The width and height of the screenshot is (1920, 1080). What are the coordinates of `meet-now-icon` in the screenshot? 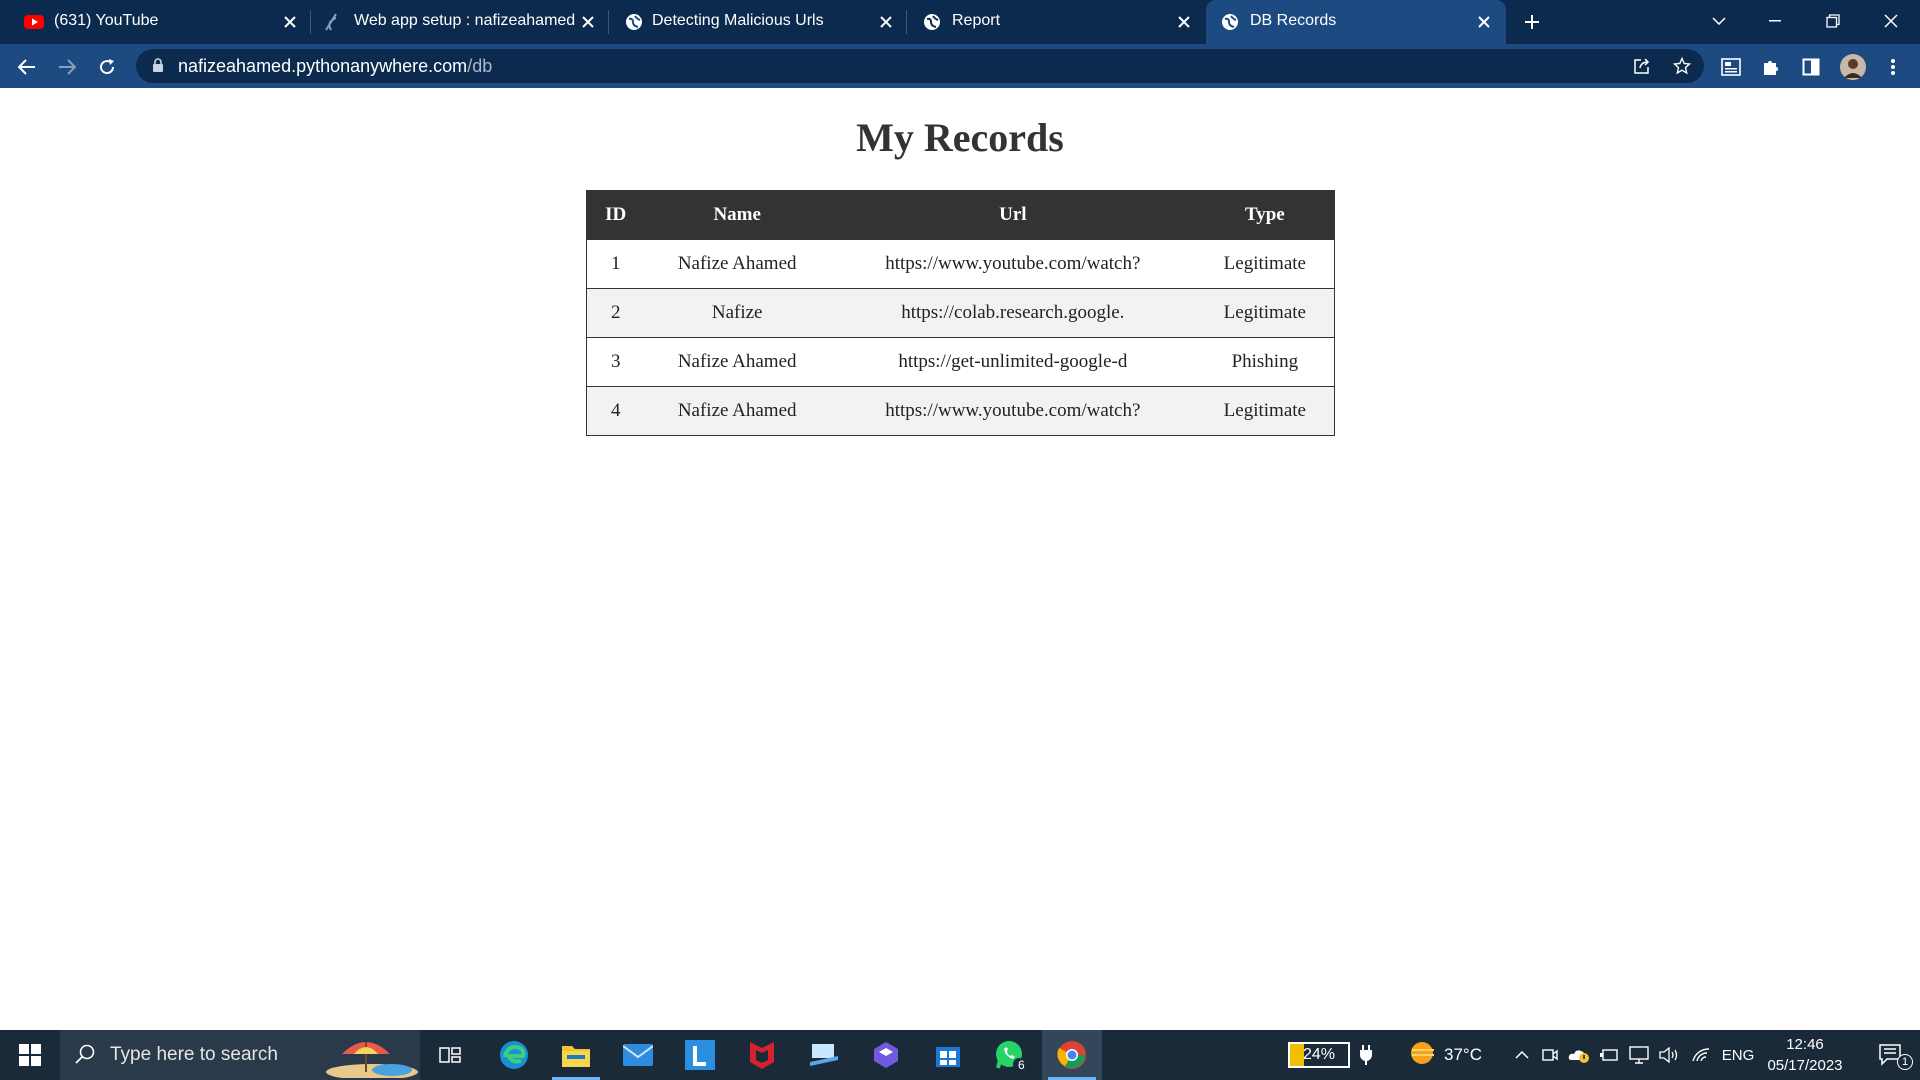 It's located at (1550, 1055).